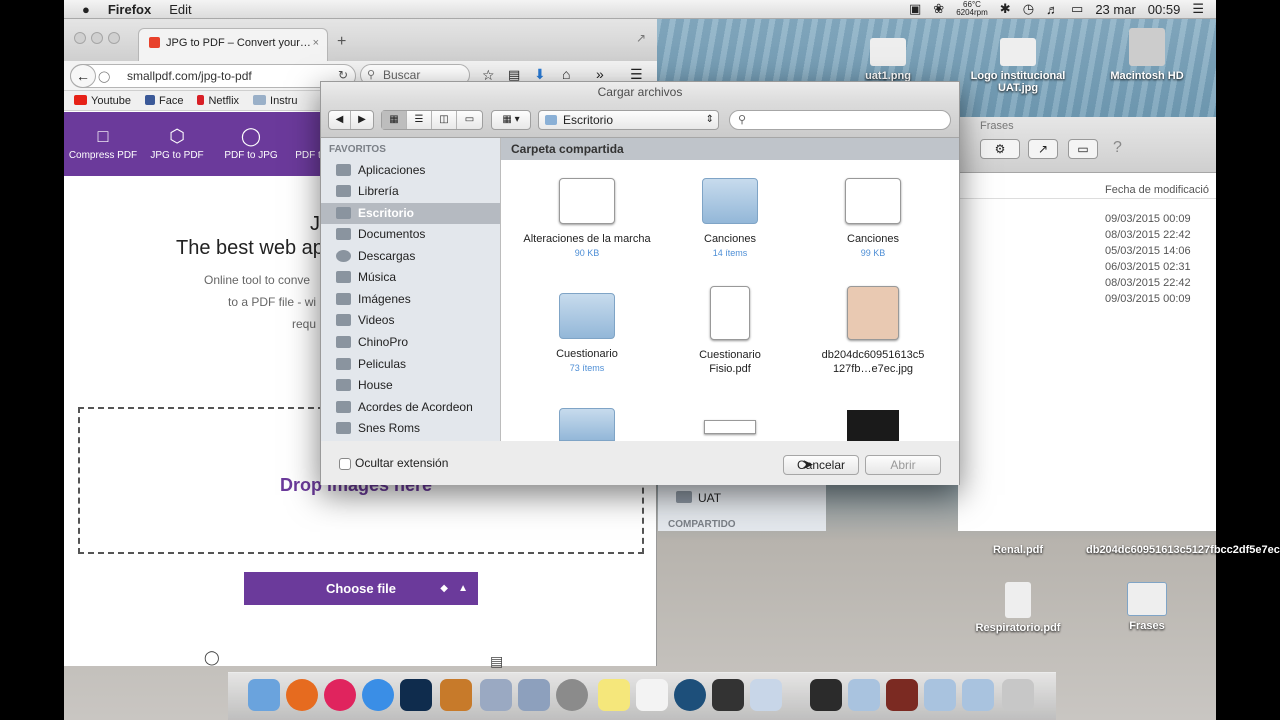 This screenshot has width=1280, height=720. I want to click on sidebar-item-chinopro: ChinoPro, so click(410, 342).